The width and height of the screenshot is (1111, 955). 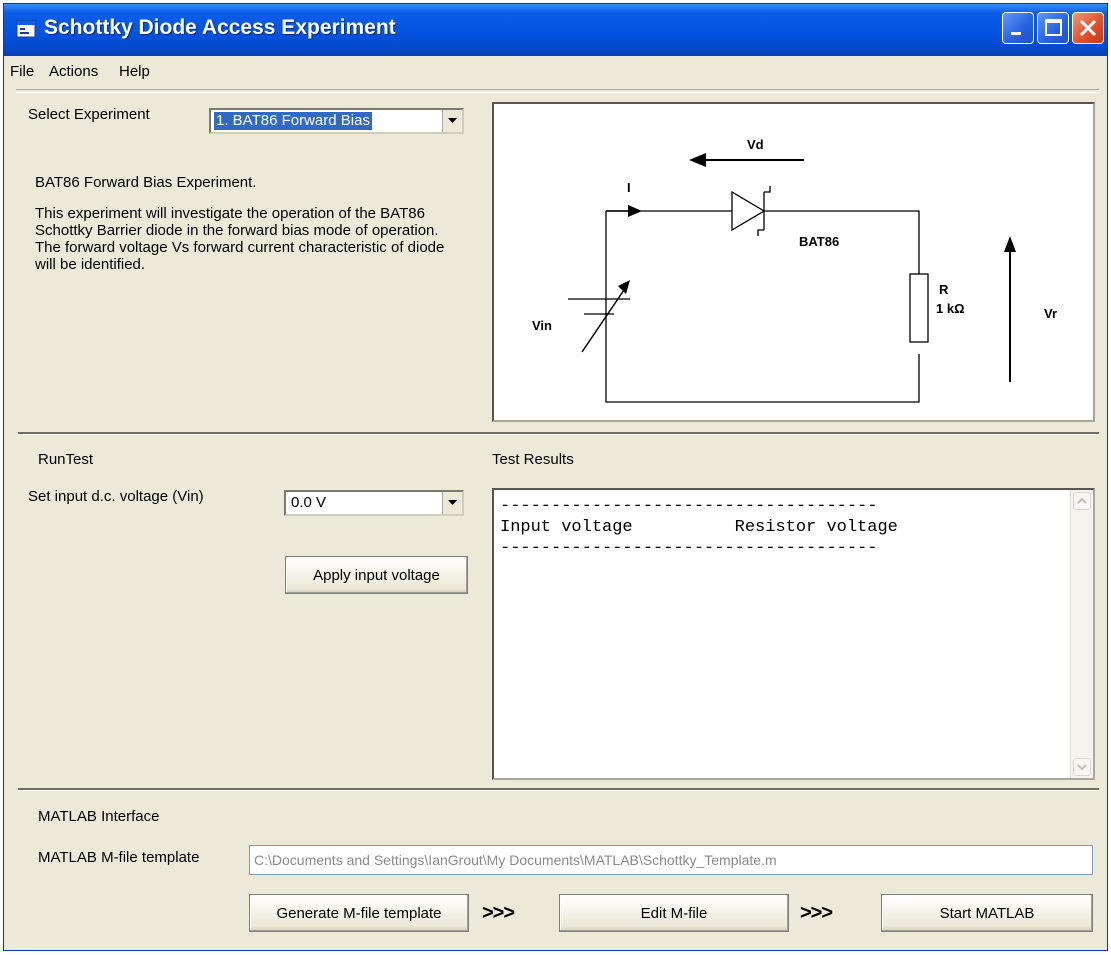 I want to click on menu-actions: Actions, so click(x=73, y=71).